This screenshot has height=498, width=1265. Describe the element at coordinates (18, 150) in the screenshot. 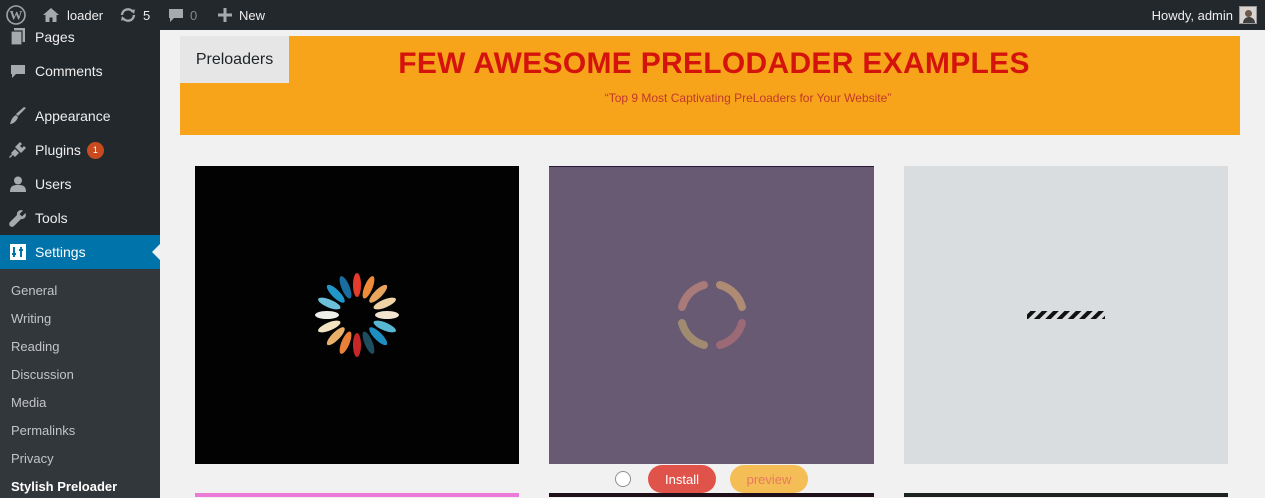

I see `plugins-icon` at that location.